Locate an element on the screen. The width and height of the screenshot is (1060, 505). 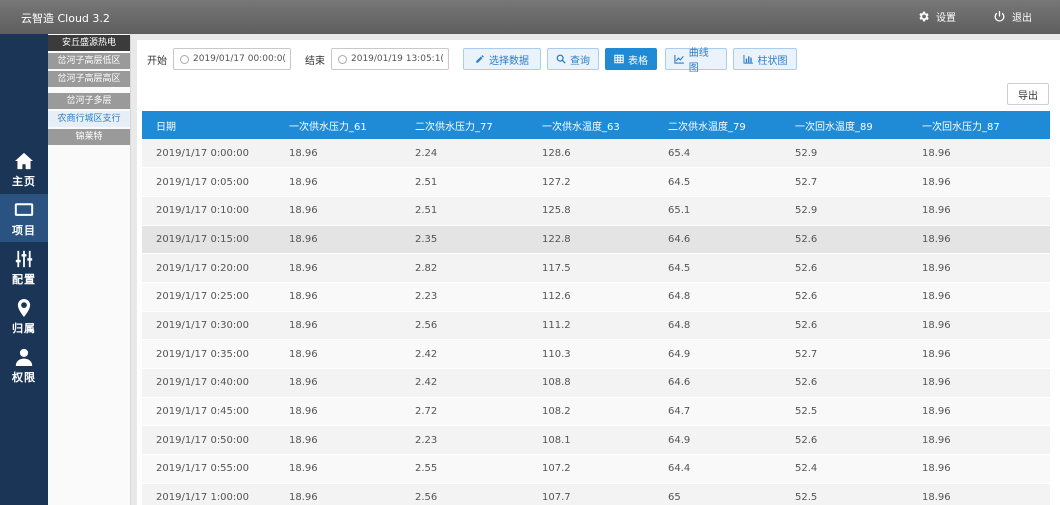
project-item: 岔河子多层 is located at coordinates (89, 101).